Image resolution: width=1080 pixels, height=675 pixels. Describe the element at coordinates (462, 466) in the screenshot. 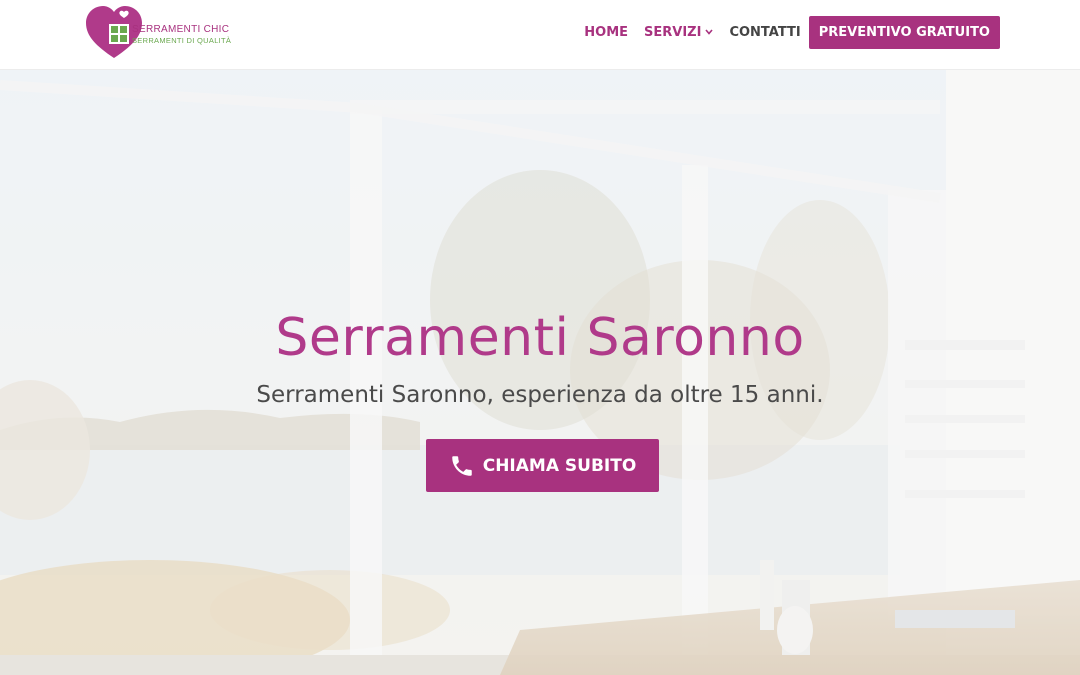

I see `phone-icon` at that location.